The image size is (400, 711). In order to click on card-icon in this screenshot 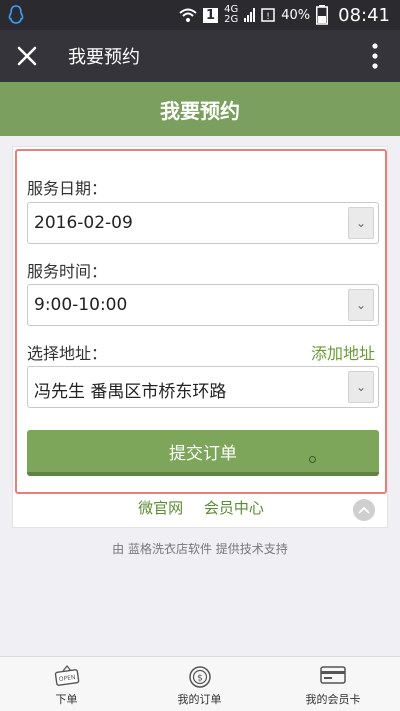, I will do `click(333, 675)`.